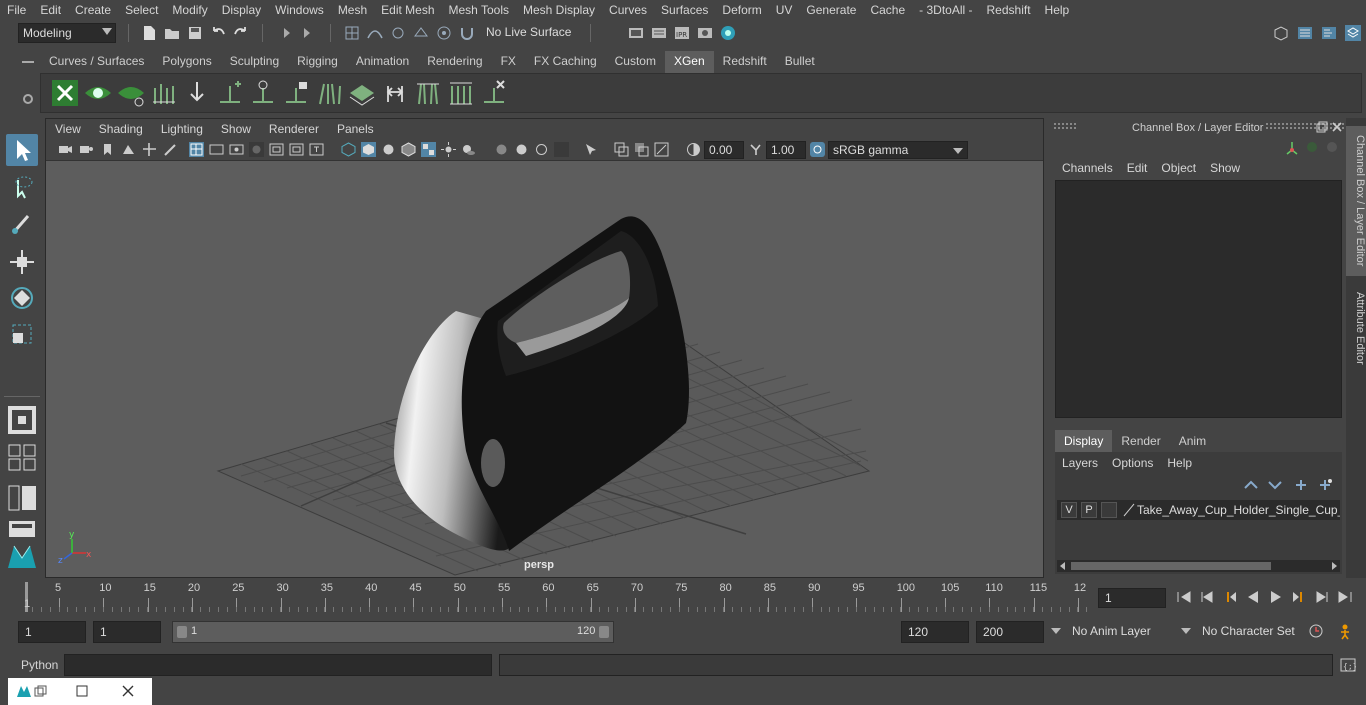 This screenshot has width=1366, height=705. Describe the element at coordinates (1132, 598) in the screenshot. I see `current-frame-field: 1` at that location.